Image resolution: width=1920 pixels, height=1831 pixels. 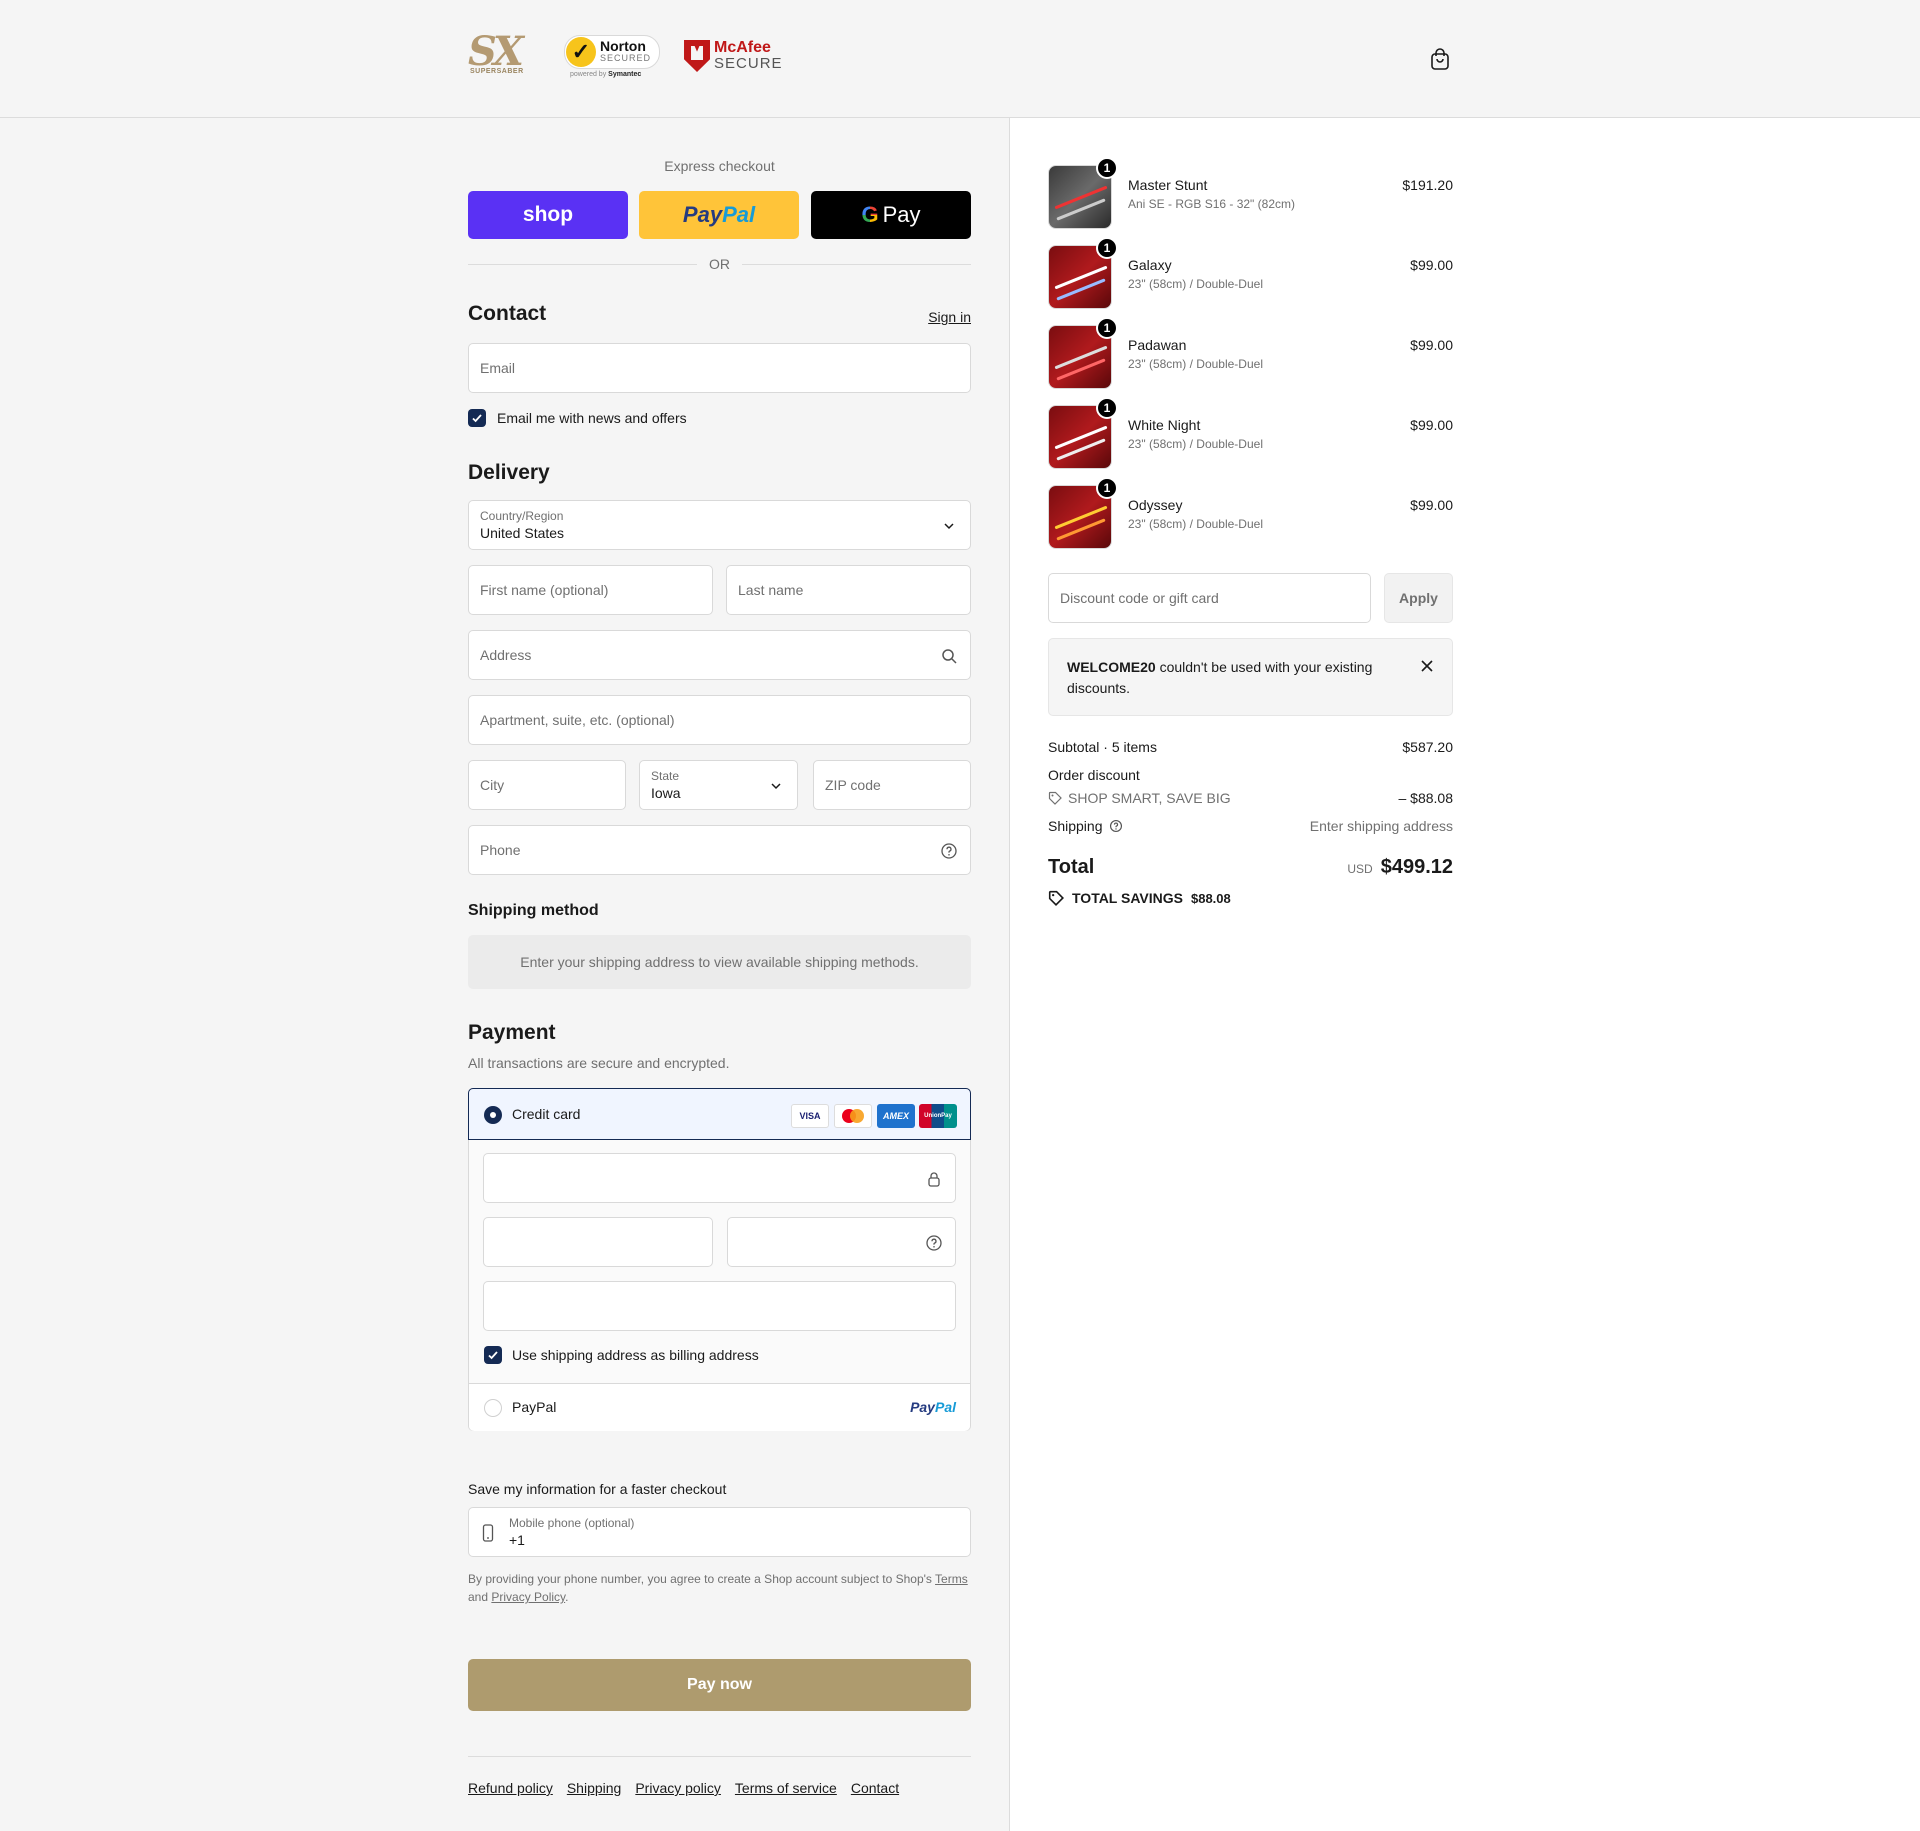 What do you see at coordinates (719, 368) in the screenshot?
I see `email-input: Email` at bounding box center [719, 368].